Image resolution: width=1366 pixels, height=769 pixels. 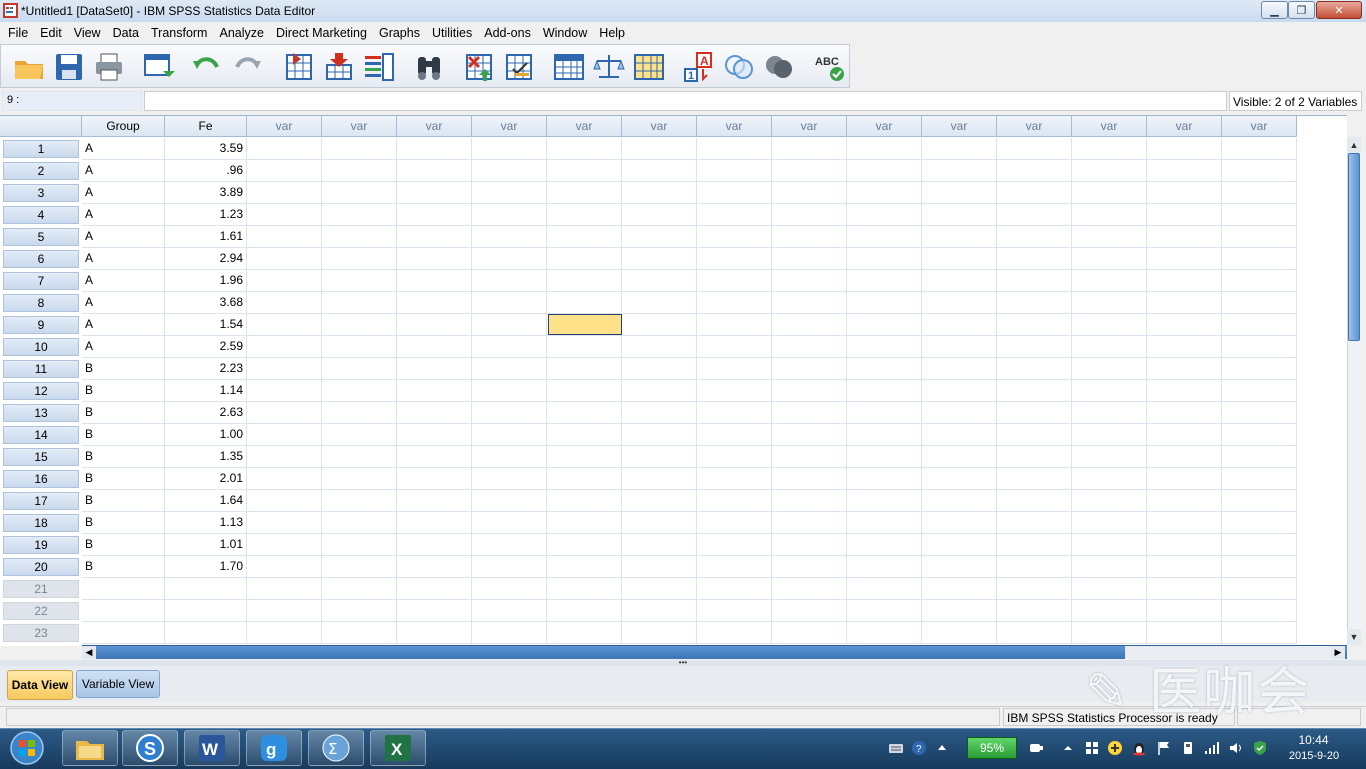 I want to click on use-variable-sets-icon, so click(x=739, y=67).